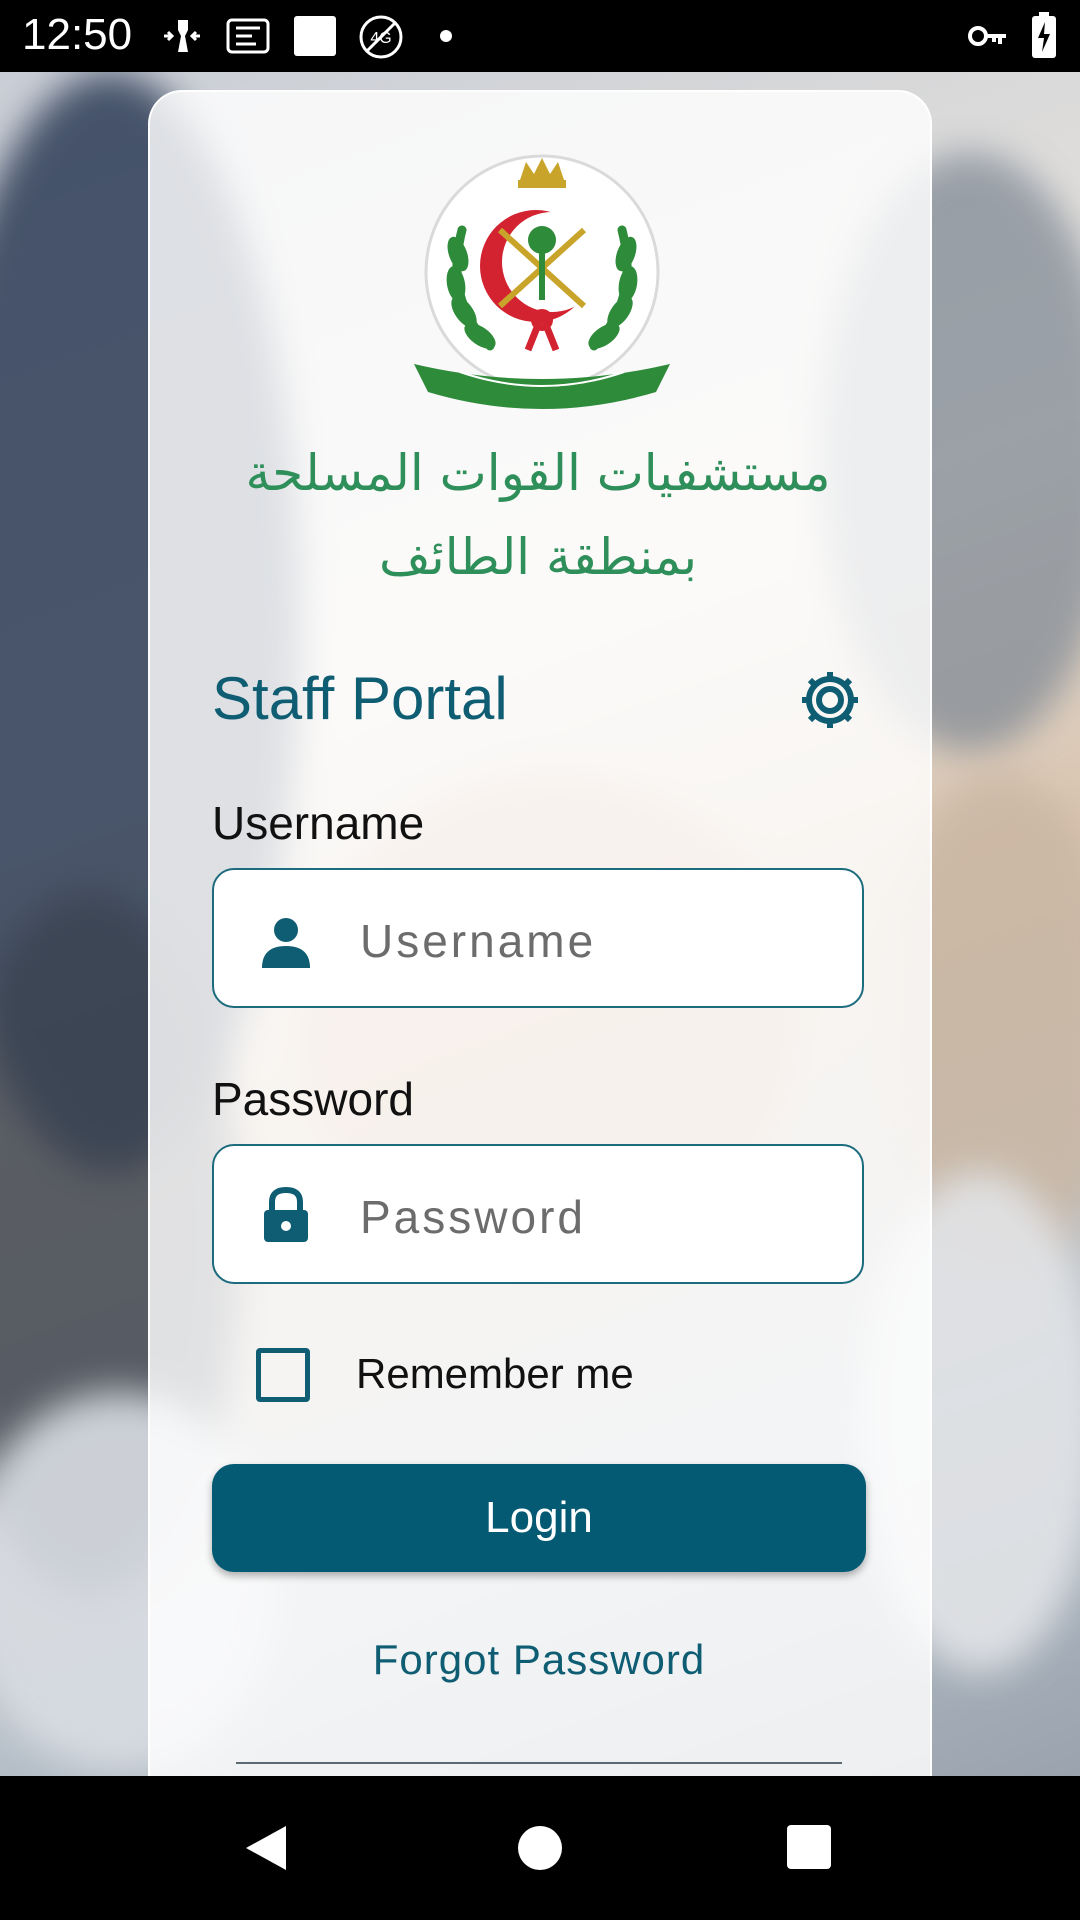 The image size is (1080, 1920). Describe the element at coordinates (248, 36) in the screenshot. I see `incoming-call-icon` at that location.